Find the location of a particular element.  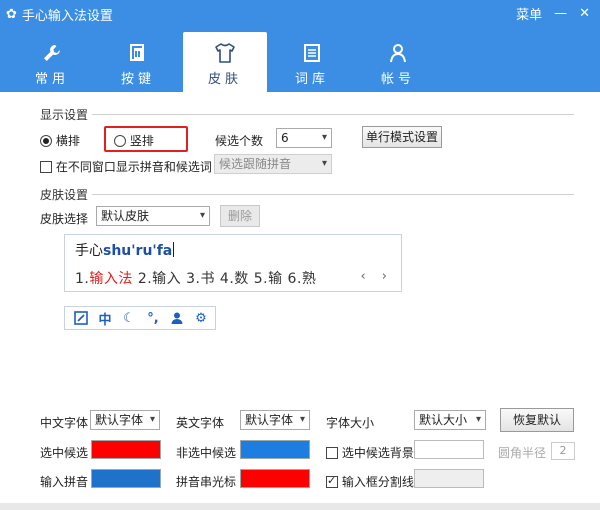

selected-bg-color-swatch is located at coordinates (449, 449).